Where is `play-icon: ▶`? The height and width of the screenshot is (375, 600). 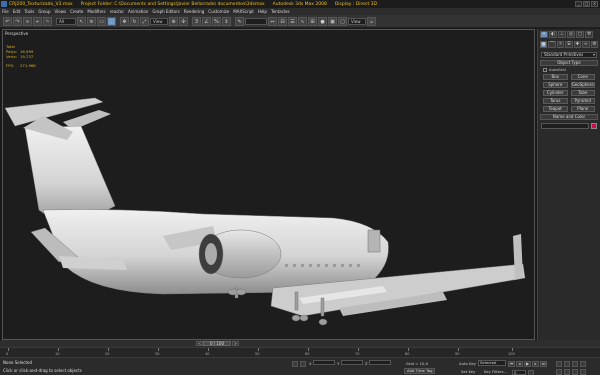 play-icon: ▶ is located at coordinates (527, 364).